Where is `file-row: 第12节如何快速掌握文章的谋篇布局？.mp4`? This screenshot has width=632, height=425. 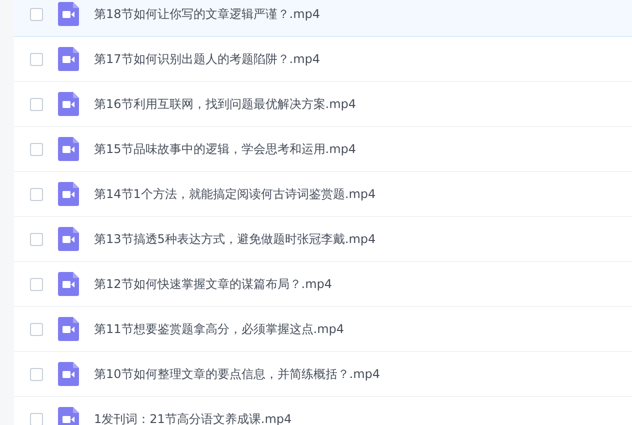 file-row: 第12节如何快速掌握文章的谋篇布局？.mp4 is located at coordinates (323, 284).